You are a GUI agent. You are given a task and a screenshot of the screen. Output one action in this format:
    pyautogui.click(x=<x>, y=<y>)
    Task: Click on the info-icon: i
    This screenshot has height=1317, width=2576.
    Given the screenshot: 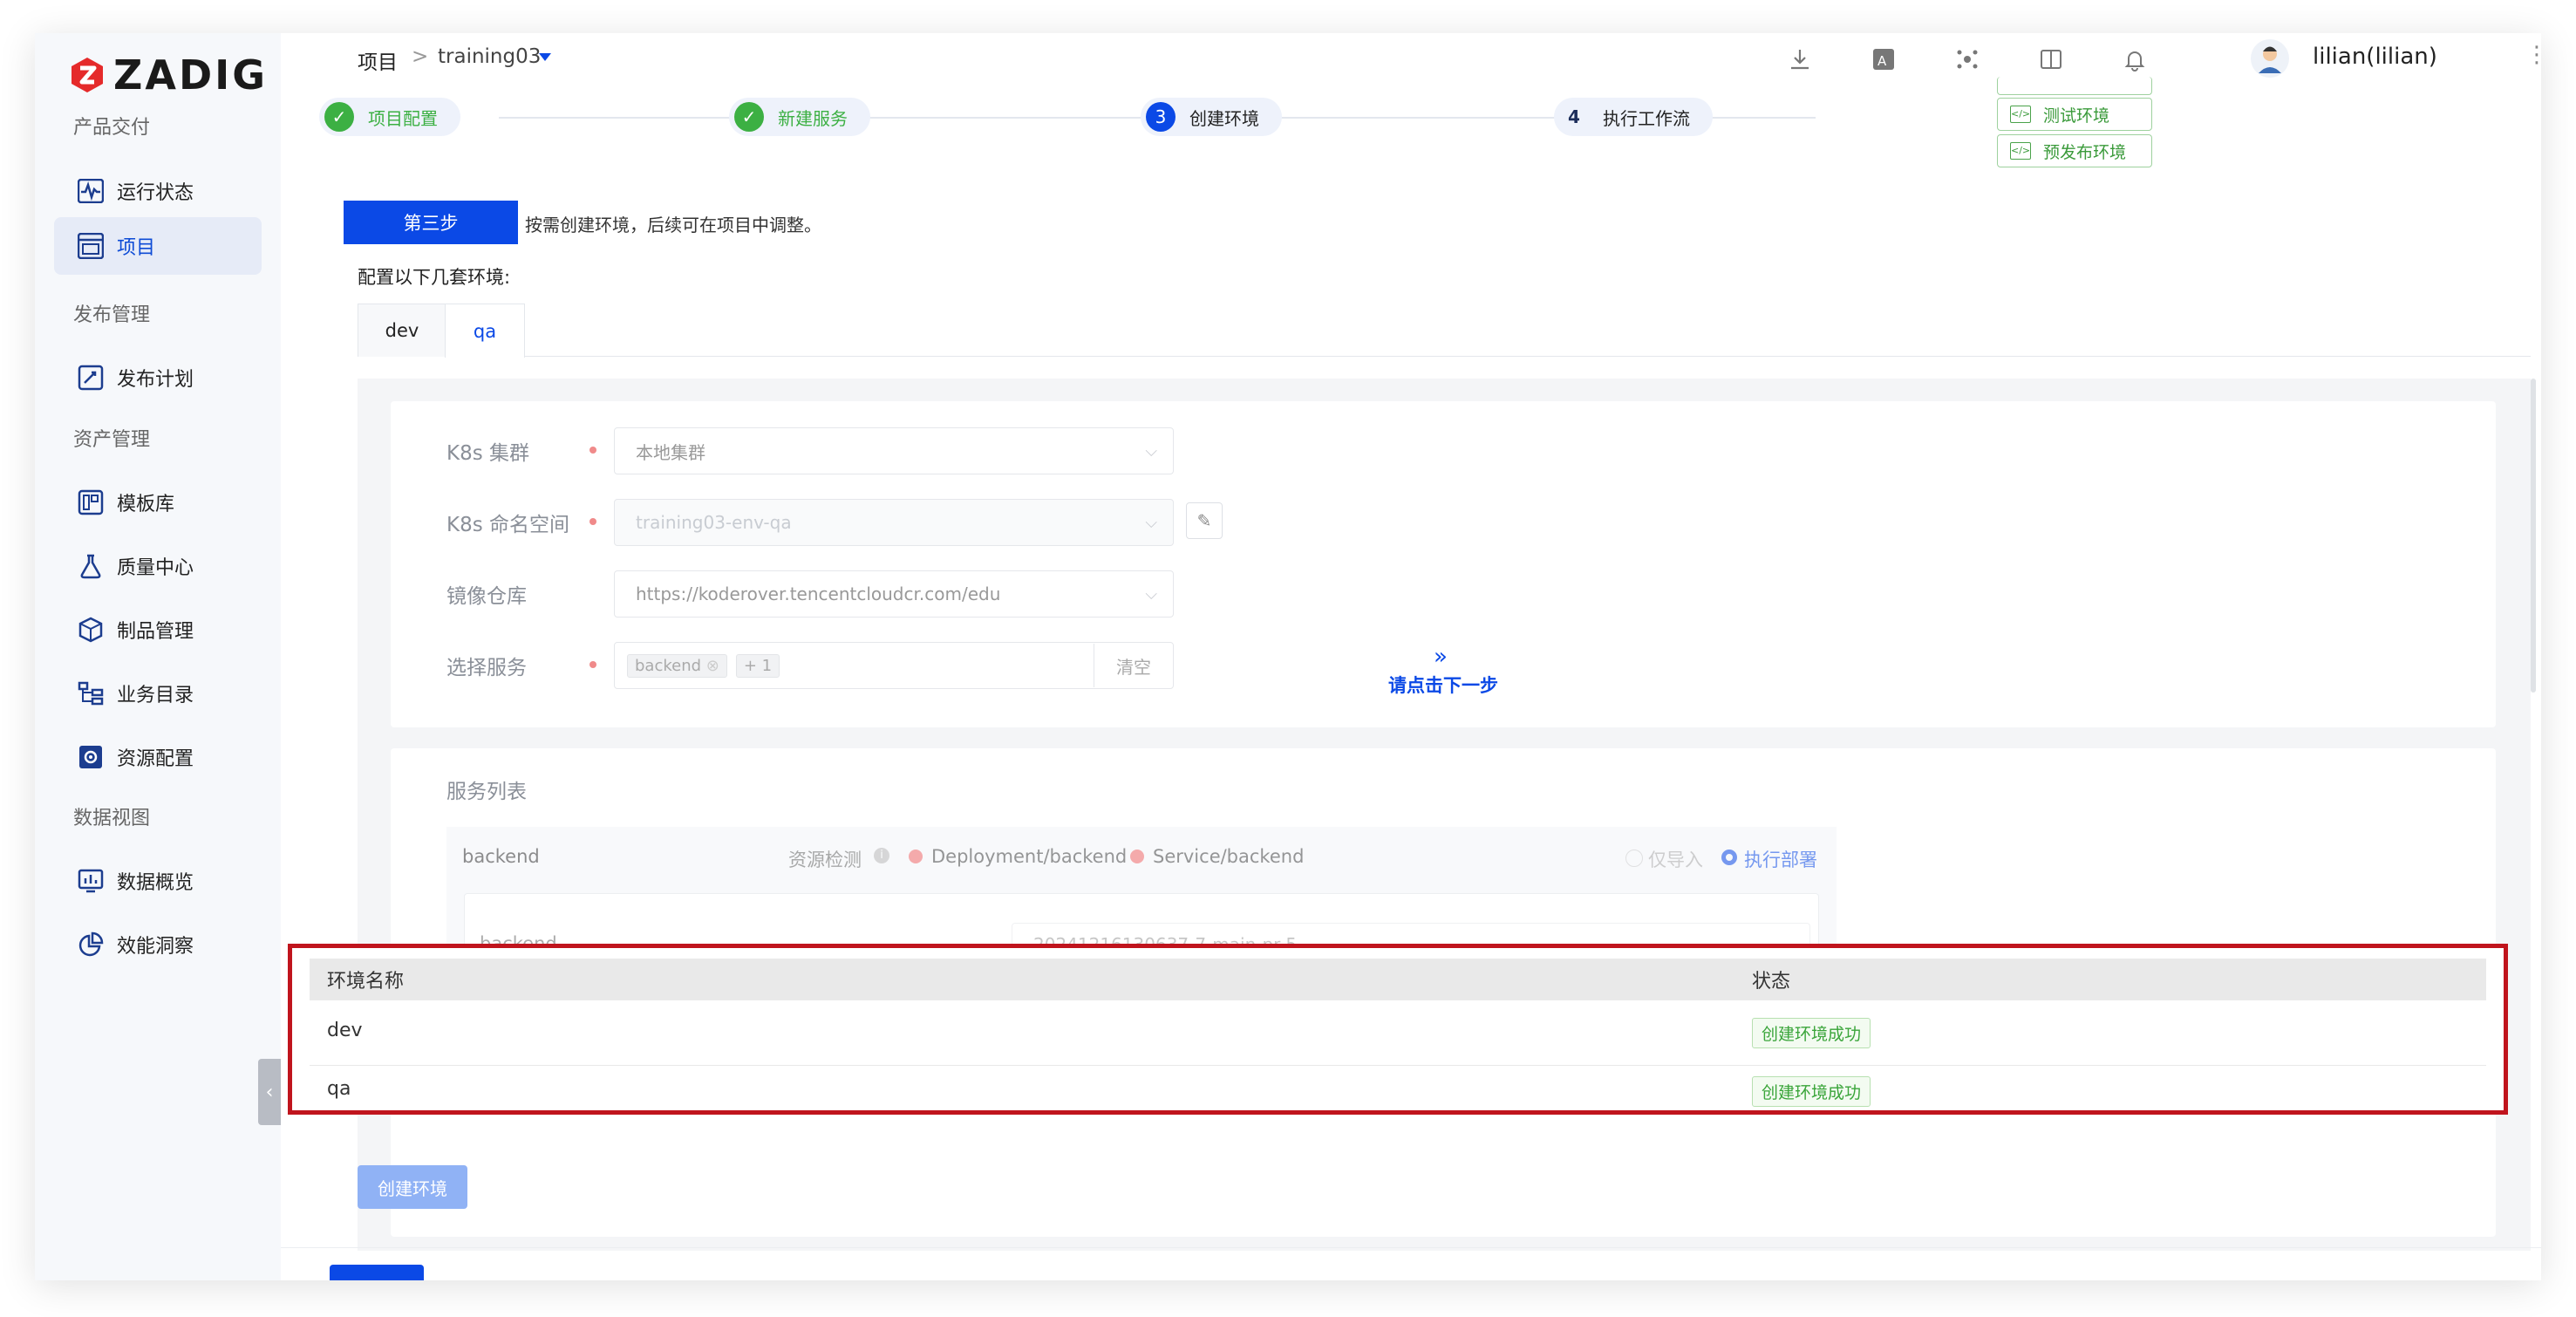 What is the action you would take?
    pyautogui.click(x=882, y=855)
    